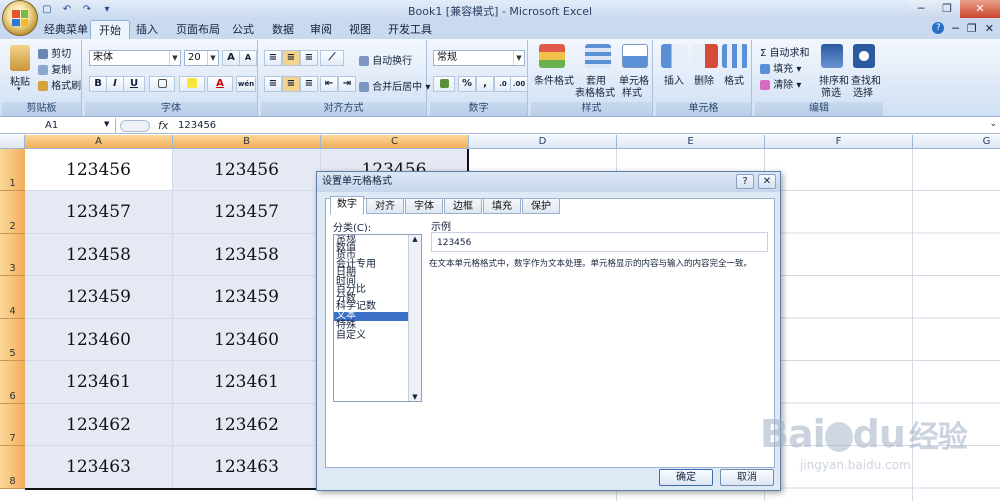 The height and width of the screenshot is (501, 1000). What do you see at coordinates (410, 29) in the screenshot?
I see `tab-developer: 开发工具` at bounding box center [410, 29].